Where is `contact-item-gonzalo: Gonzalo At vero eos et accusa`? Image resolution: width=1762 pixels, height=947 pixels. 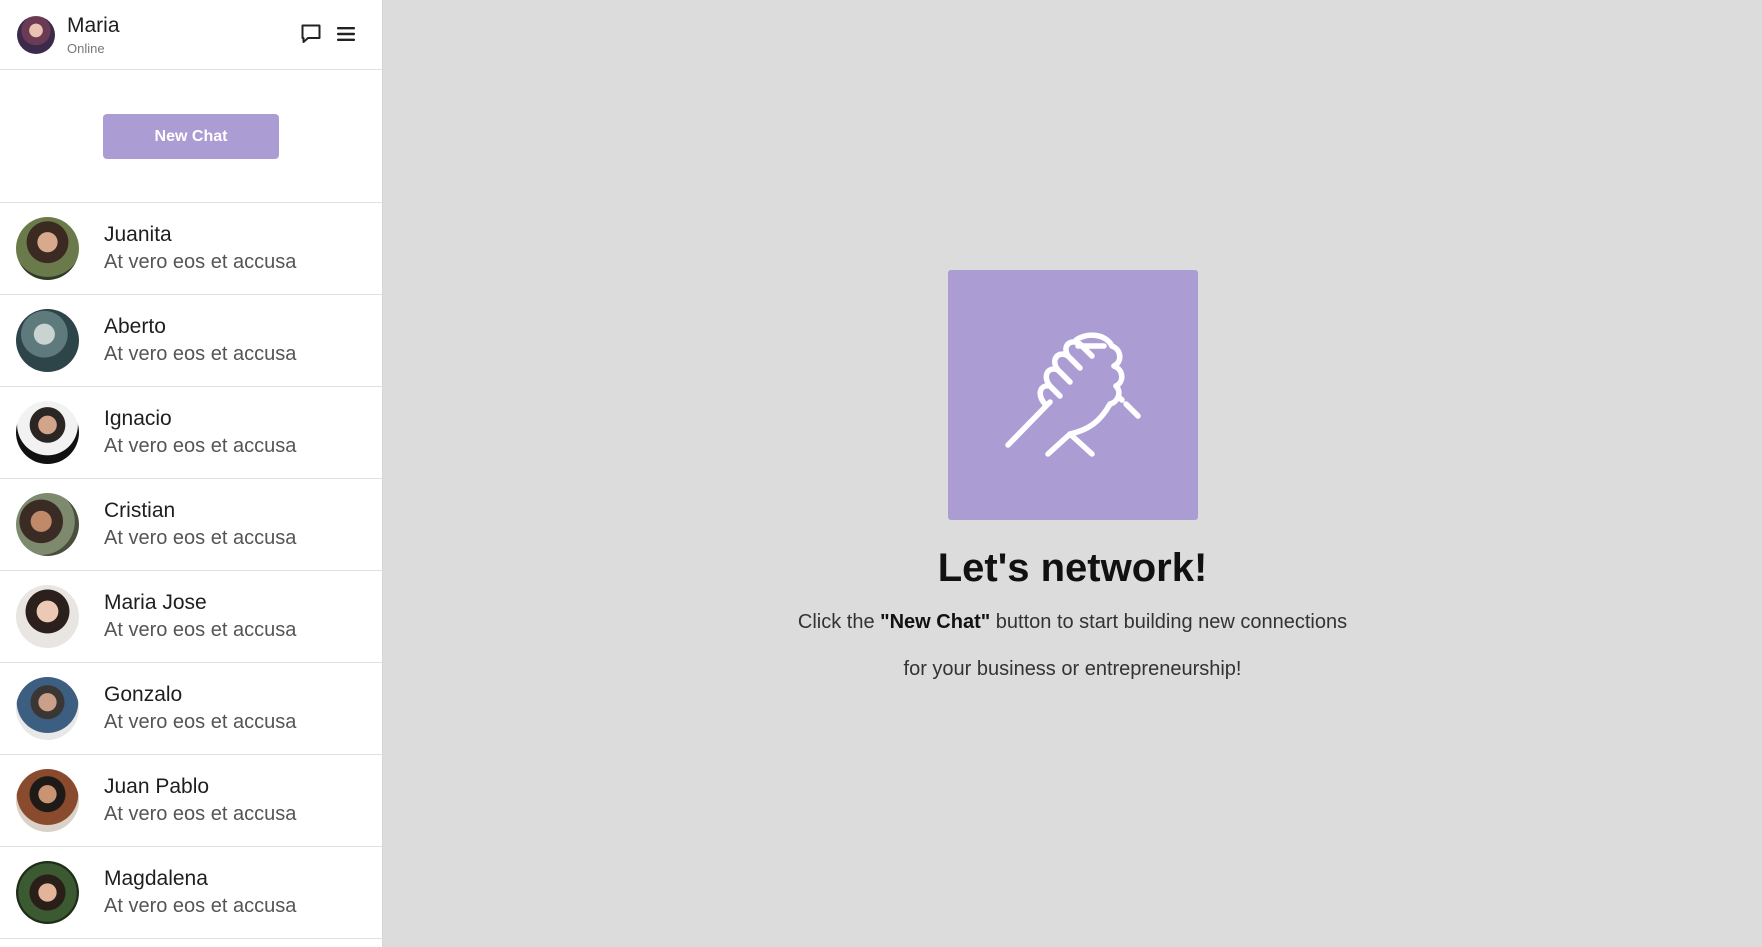
contact-item-gonzalo: Gonzalo At vero eos et accusa is located at coordinates (191, 709).